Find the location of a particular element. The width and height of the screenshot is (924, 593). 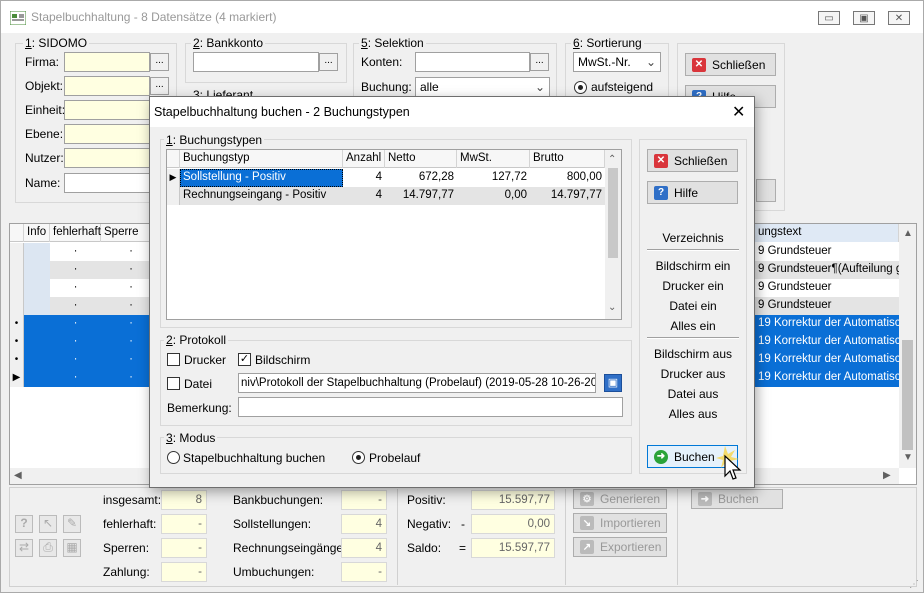

col-buchungstyp: Buchungstyp is located at coordinates (261, 159).